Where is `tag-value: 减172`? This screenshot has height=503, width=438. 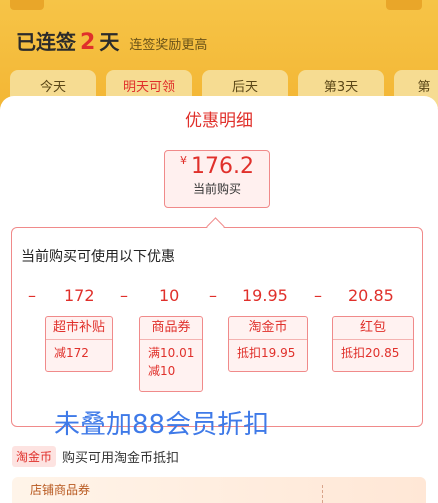 tag-value: 减172 is located at coordinates (71, 353).